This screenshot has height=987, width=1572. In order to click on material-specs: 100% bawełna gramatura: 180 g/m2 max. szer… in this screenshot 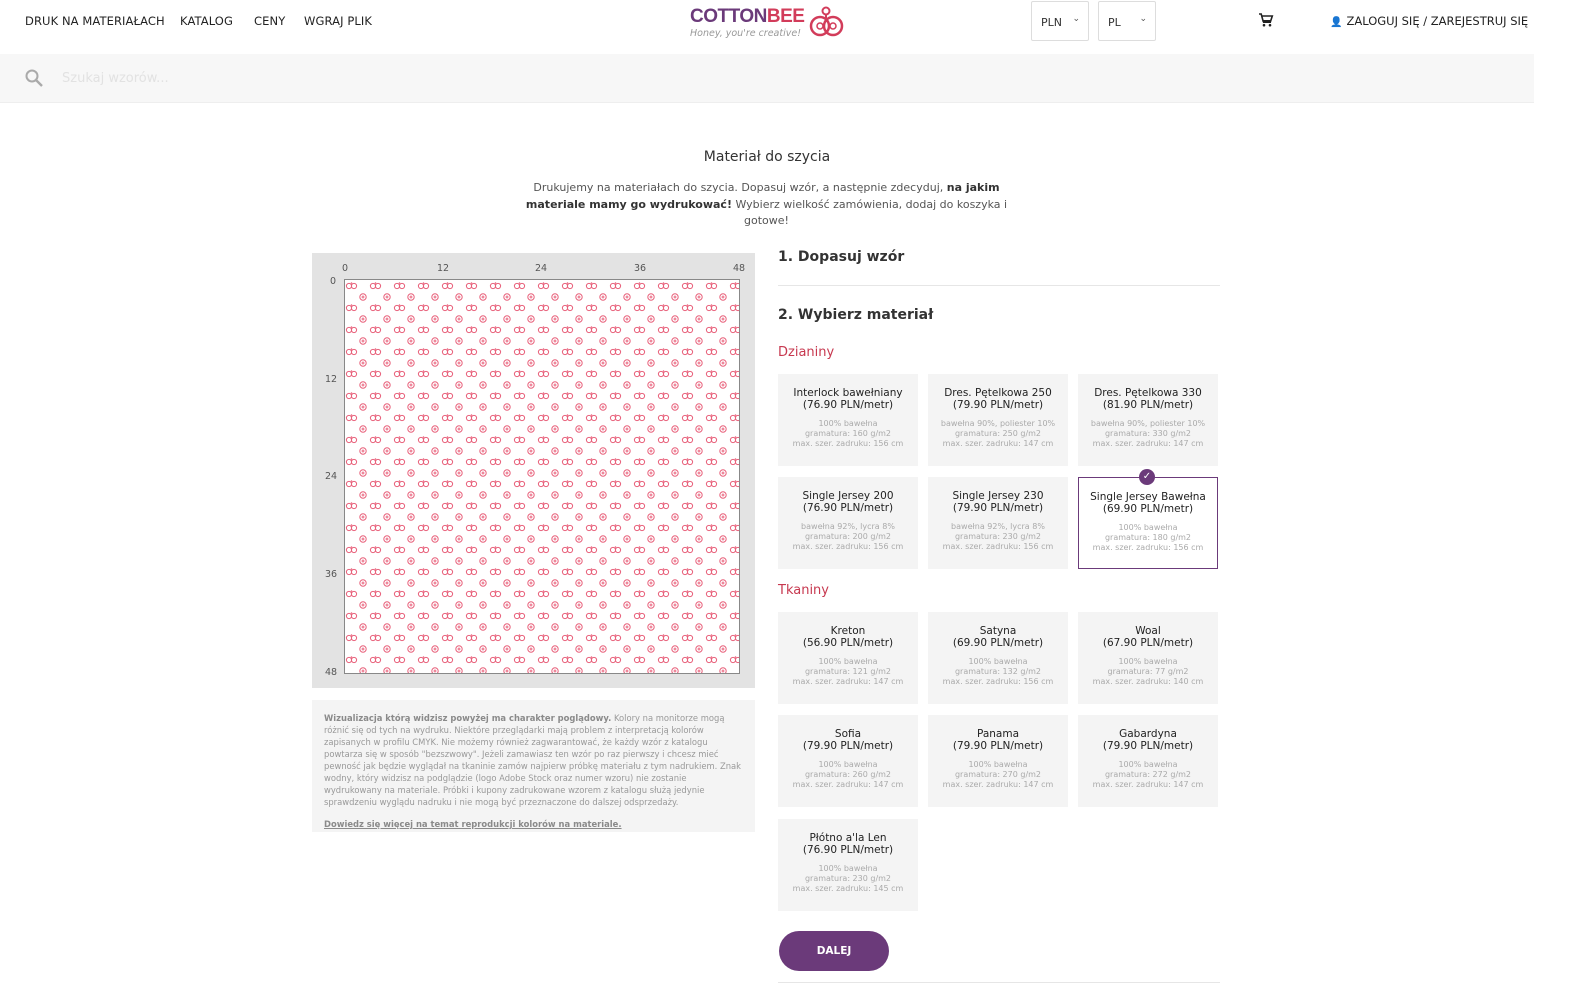, I will do `click(1148, 538)`.